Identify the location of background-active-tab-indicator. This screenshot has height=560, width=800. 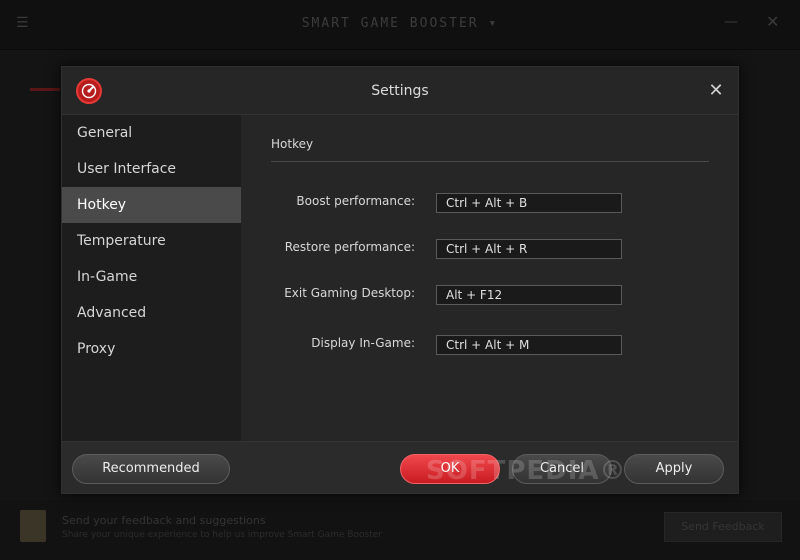
(45, 89).